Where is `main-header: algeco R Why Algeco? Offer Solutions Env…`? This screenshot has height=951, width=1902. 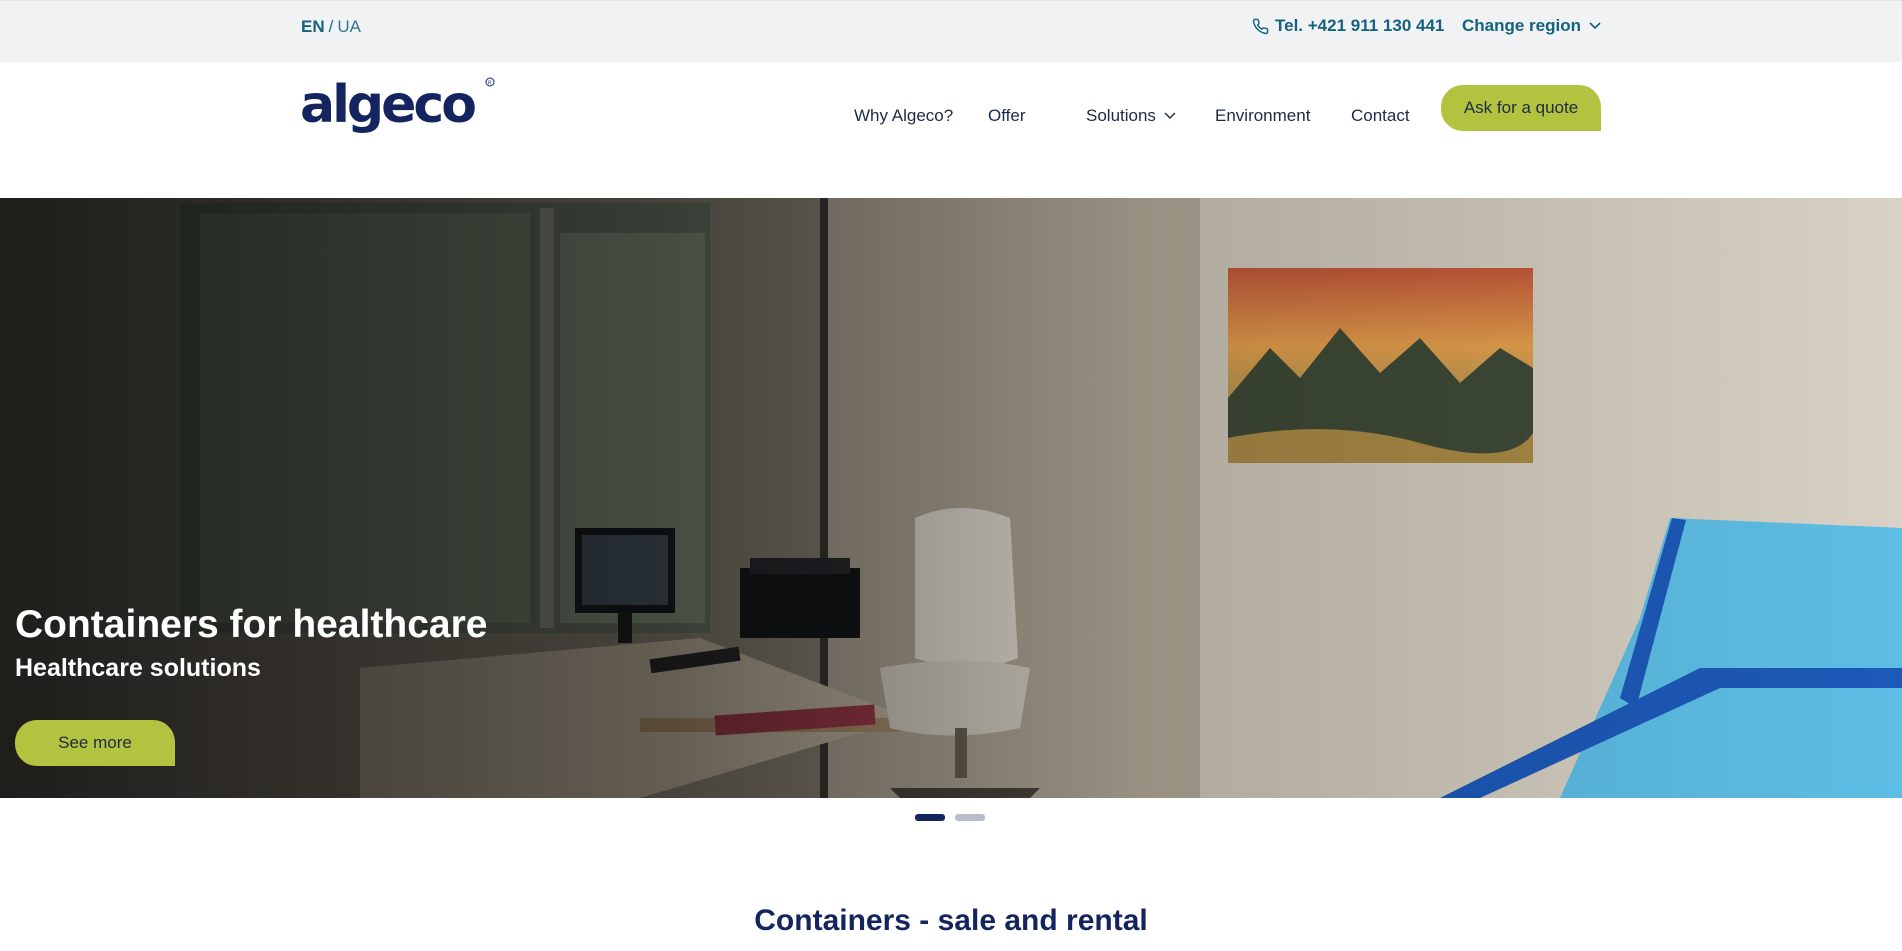
main-header: algeco R Why Algeco? Offer Solutions Env… is located at coordinates (951, 130).